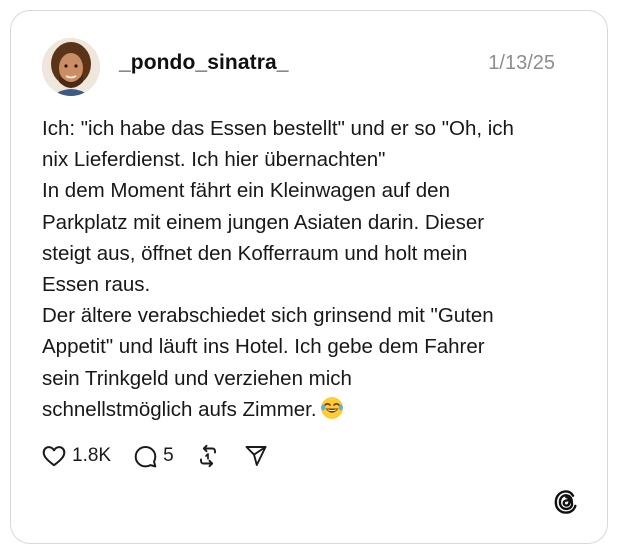 The height and width of the screenshot is (556, 620). Describe the element at coordinates (179, 409) in the screenshot. I see `post-text-line: schnellstmöglich aufs Zimmer.` at that location.